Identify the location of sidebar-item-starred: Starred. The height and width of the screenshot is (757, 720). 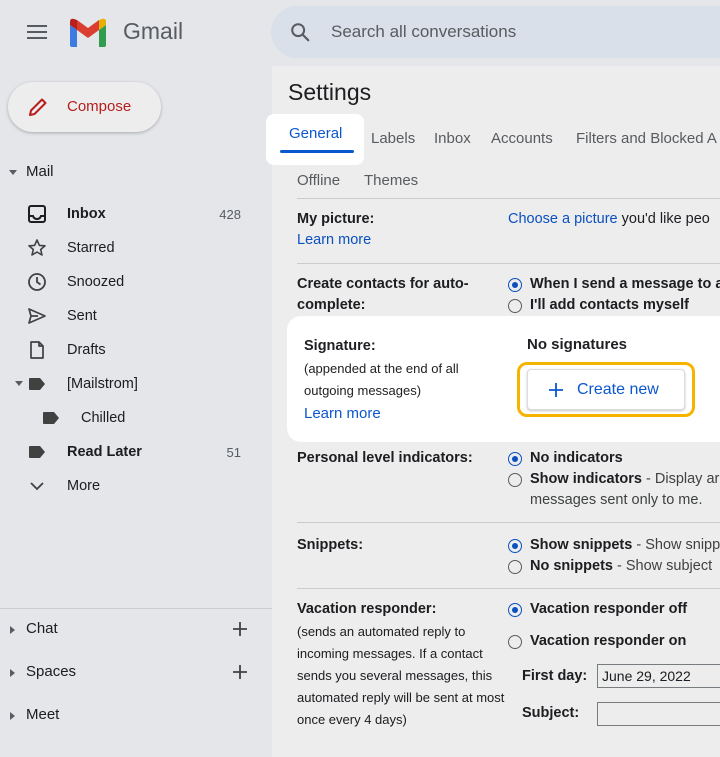
(136, 248).